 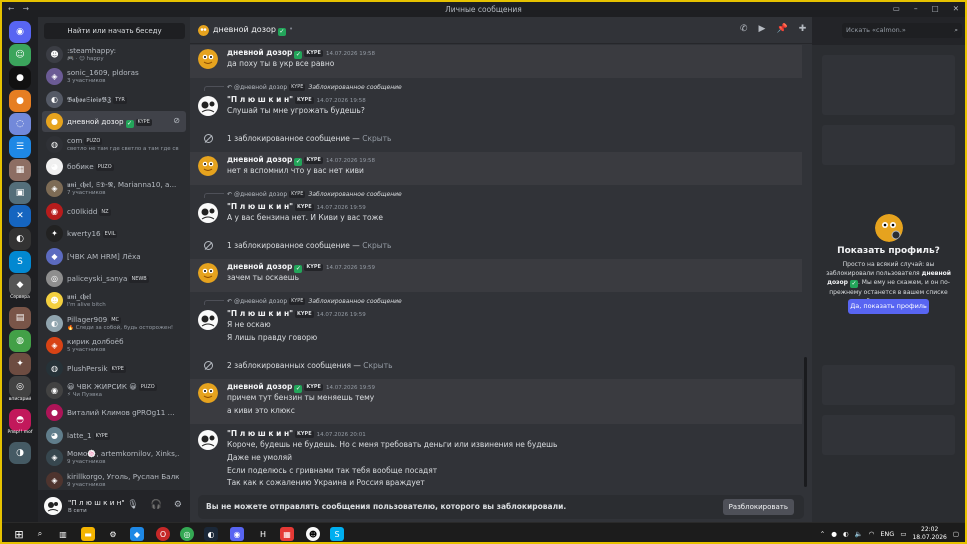 What do you see at coordinates (132, 505) in the screenshot?
I see `microphone-icon: 🎙` at bounding box center [132, 505].